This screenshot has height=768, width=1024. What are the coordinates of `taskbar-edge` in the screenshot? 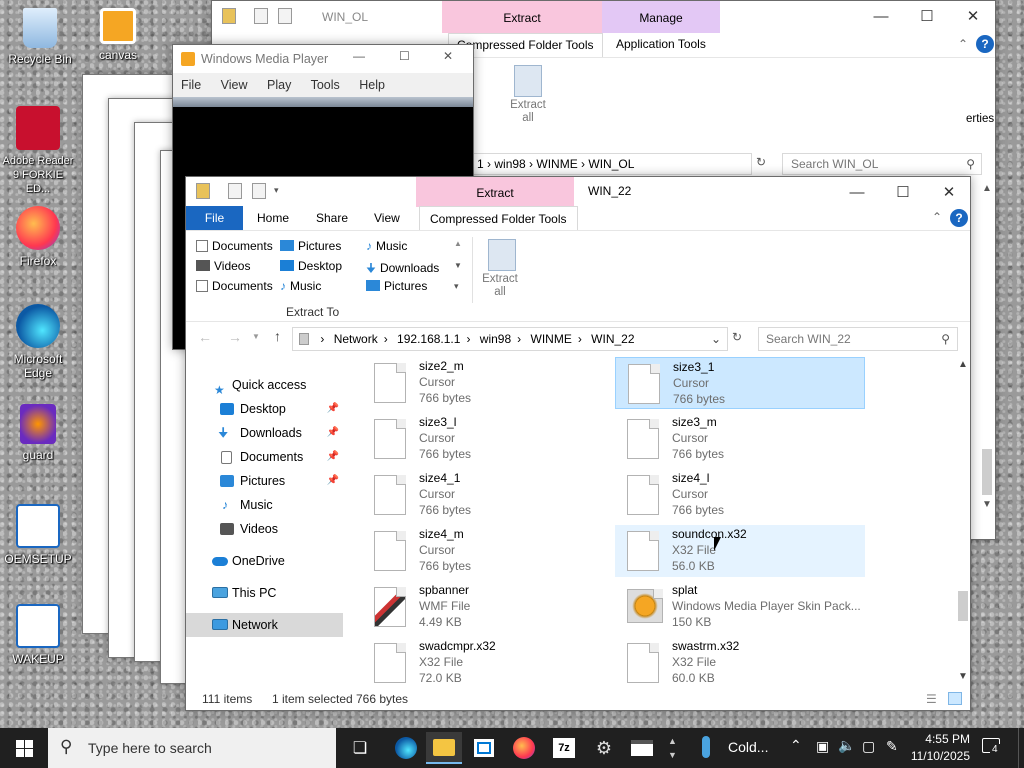 It's located at (406, 748).